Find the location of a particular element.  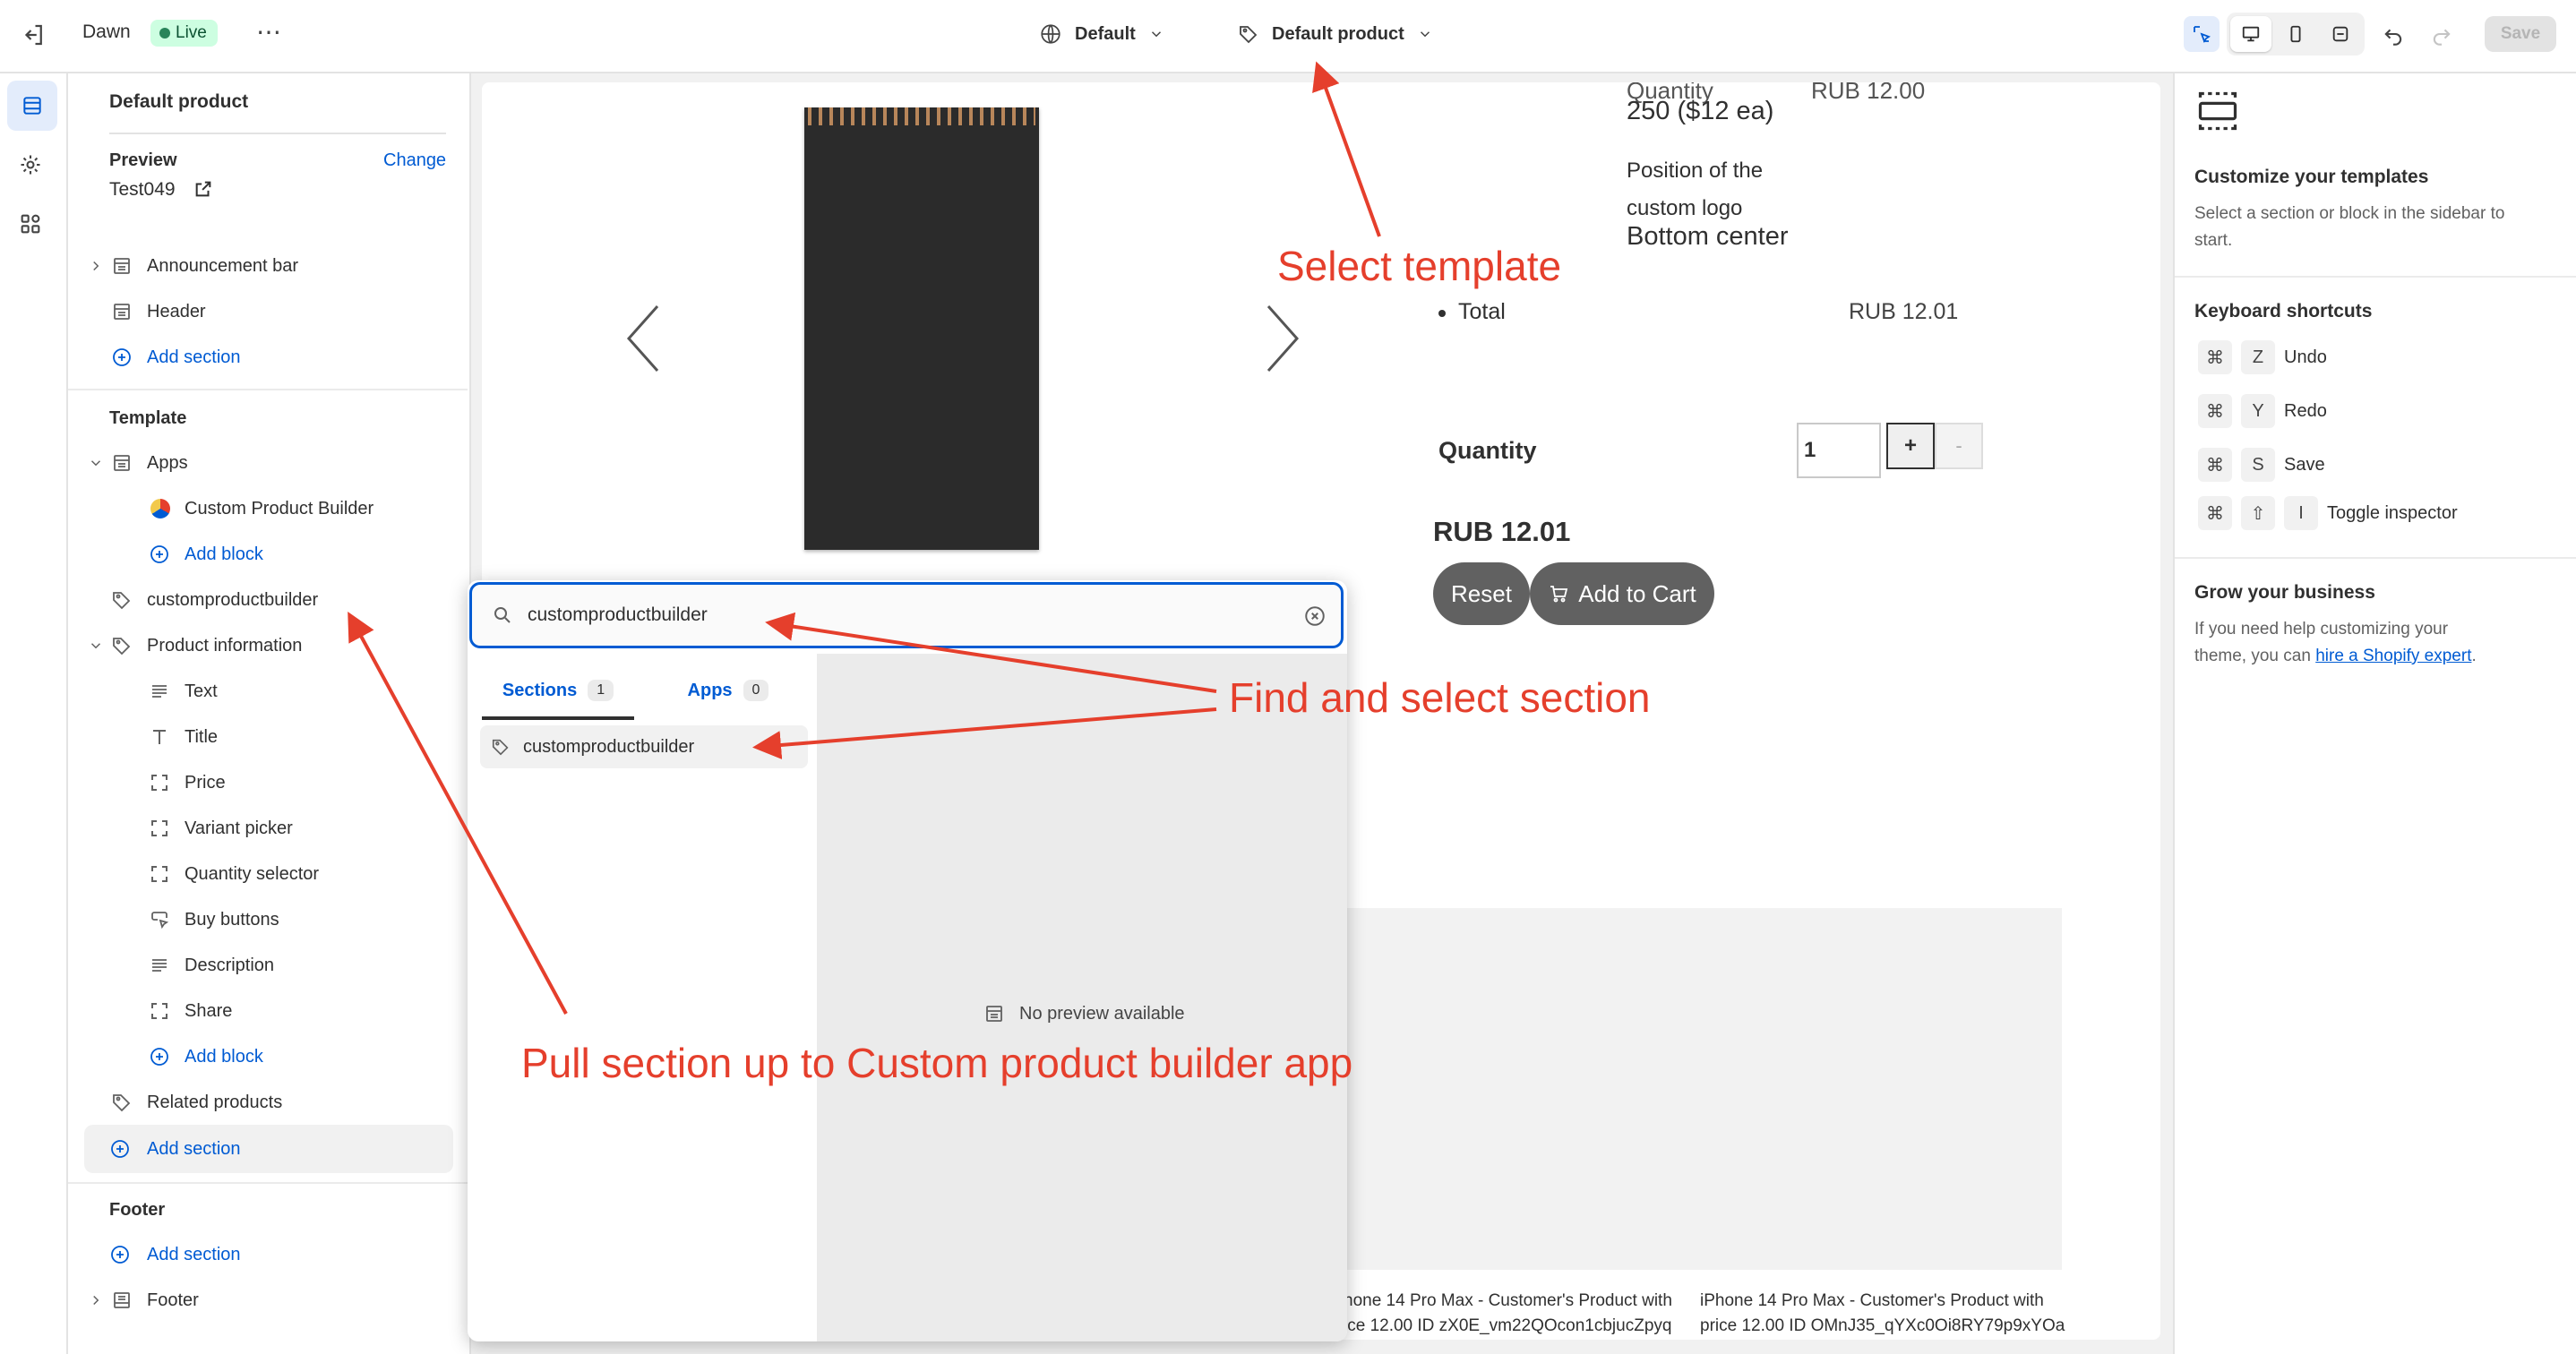

annotation-select-template: Select template is located at coordinates (1419, 266).